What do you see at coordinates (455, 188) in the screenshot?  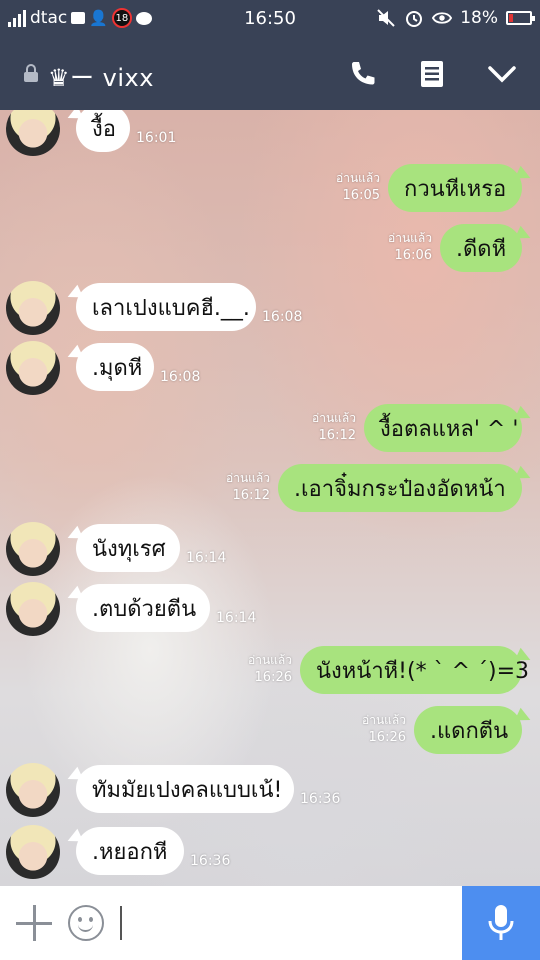 I see `outgoing-message-bubble: กวนหีเหรอ` at bounding box center [455, 188].